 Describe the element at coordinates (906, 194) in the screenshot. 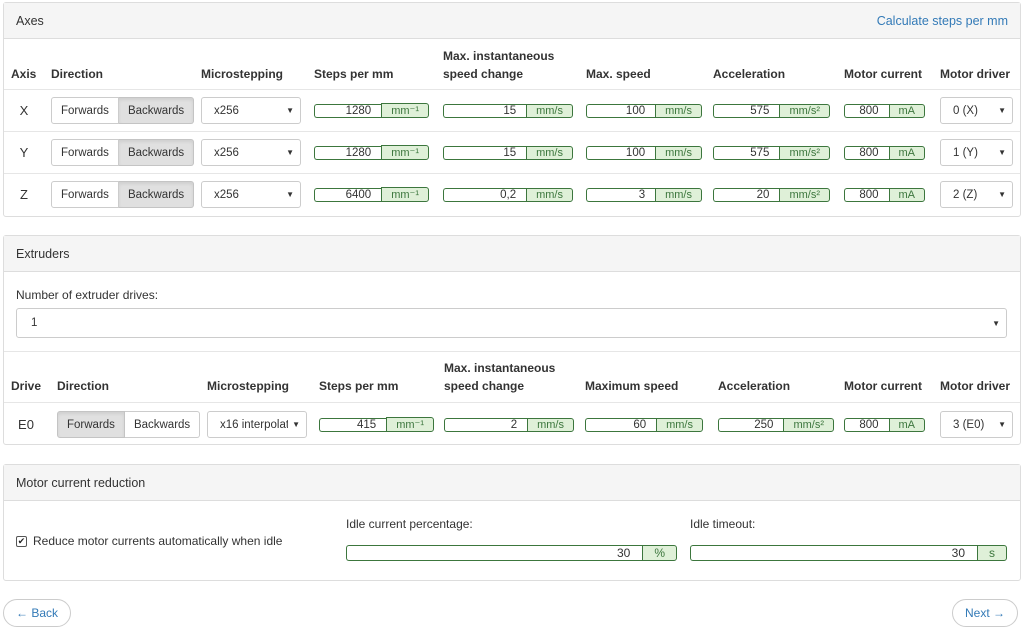

I see `current-unit-z: mA` at that location.